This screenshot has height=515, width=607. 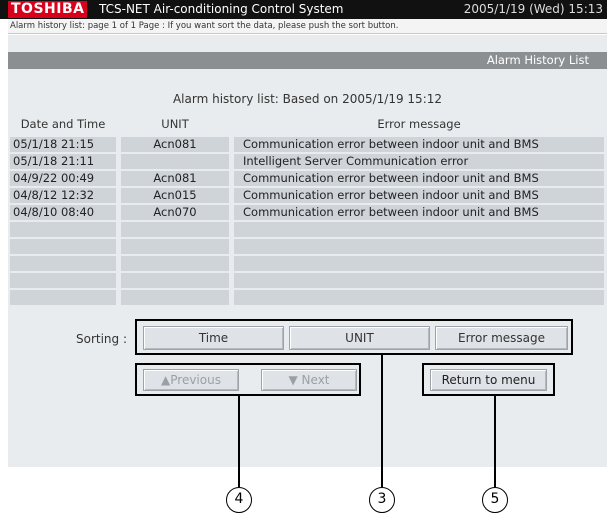 I want to click on cell-unit: Acn015, so click(x=175, y=195).